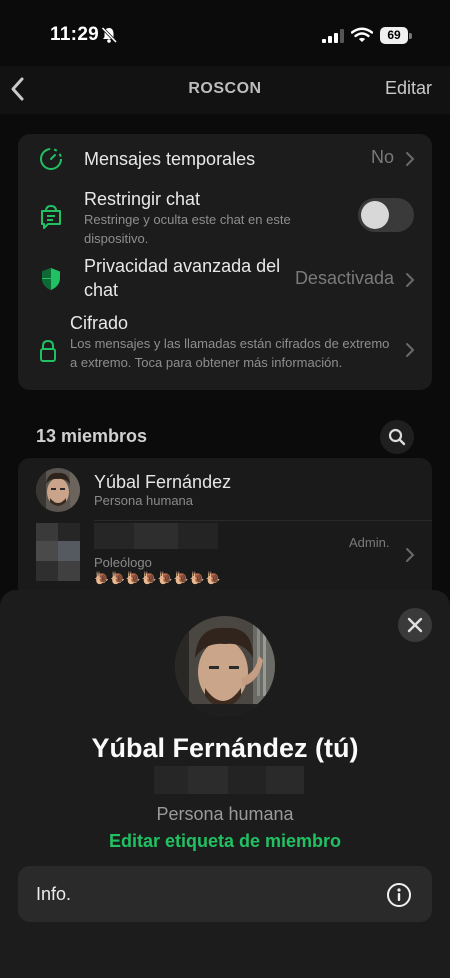 Image resolution: width=450 pixels, height=978 pixels. Describe the element at coordinates (225, 814) in the screenshot. I see `profile-tag: Persona humana` at that location.